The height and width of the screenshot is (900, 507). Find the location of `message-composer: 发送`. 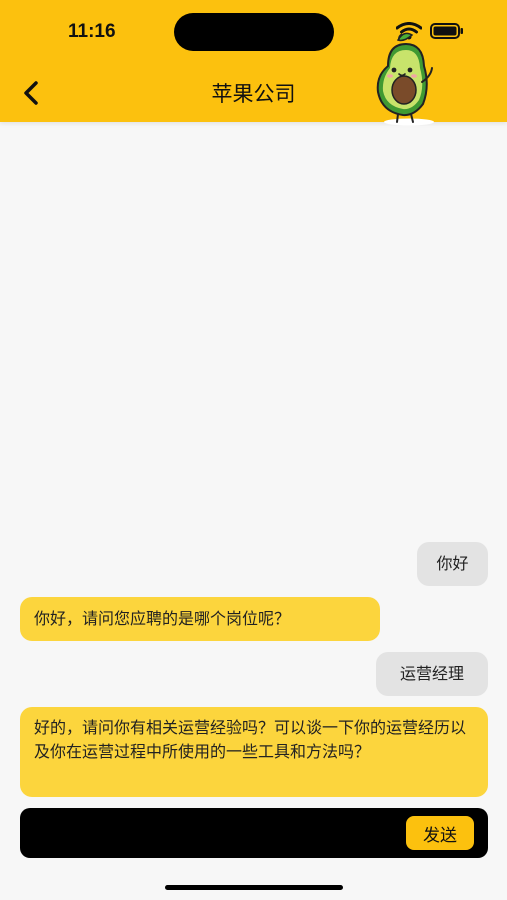

message-composer: 发送 is located at coordinates (254, 833).